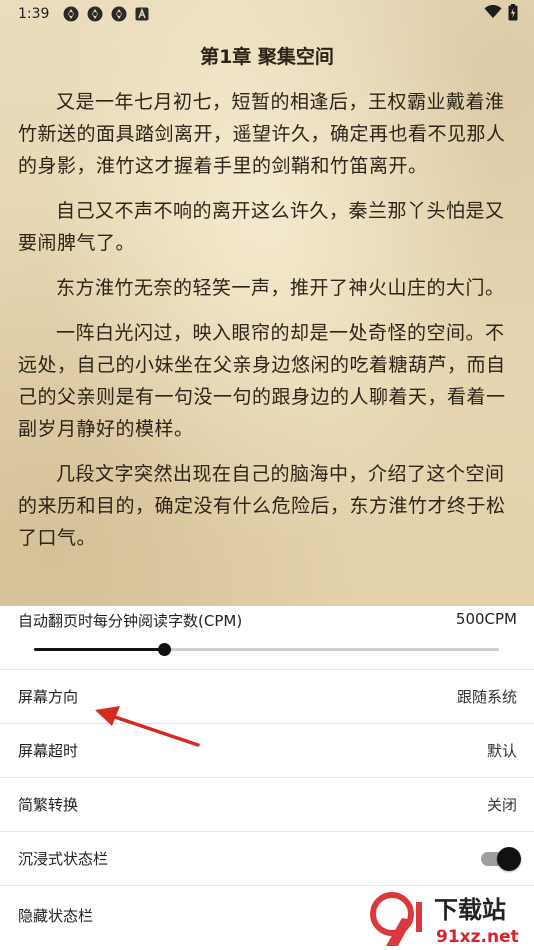 The image size is (534, 950). I want to click on auto-page-cpm-setting: 自动翻页时每分钟阅读字数(CPM) 500CPM, so click(267, 638).